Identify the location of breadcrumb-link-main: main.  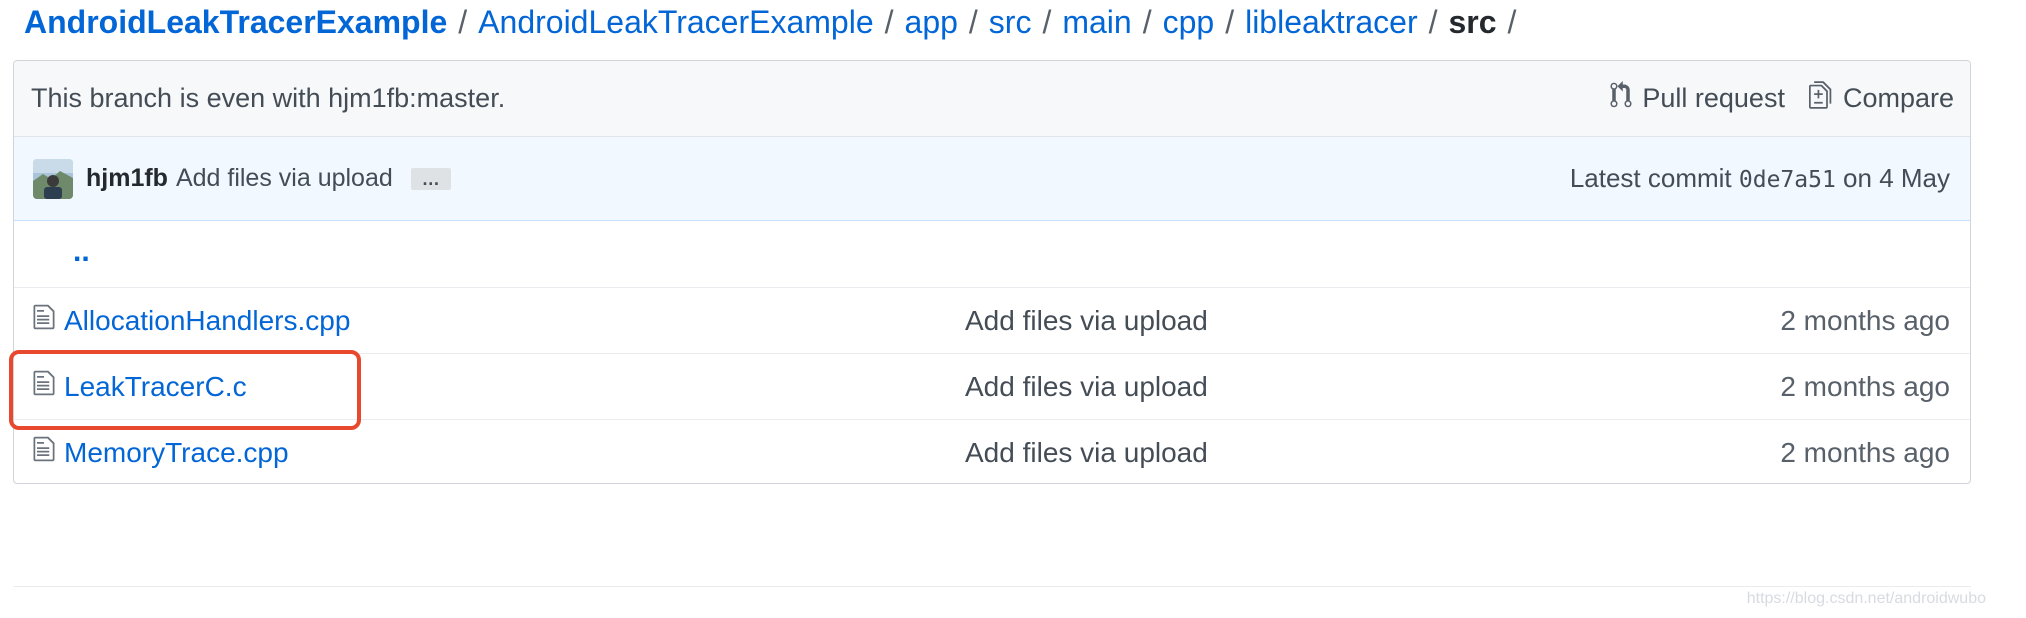
(1096, 22).